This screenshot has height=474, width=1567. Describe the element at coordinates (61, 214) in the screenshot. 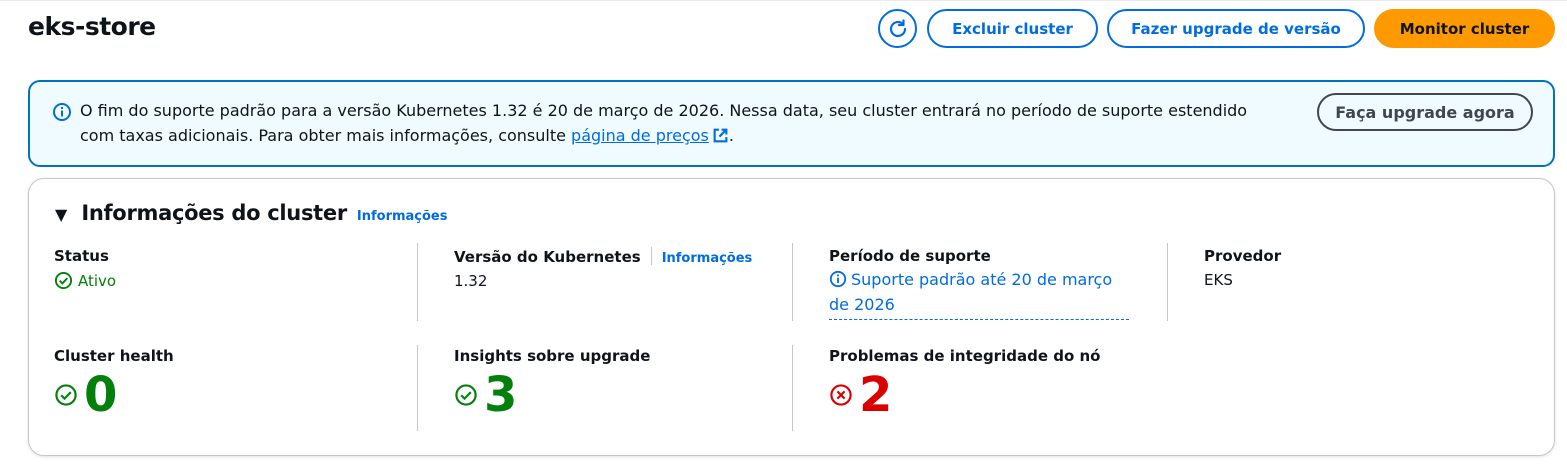

I see `caret-down-icon: ▼` at that location.